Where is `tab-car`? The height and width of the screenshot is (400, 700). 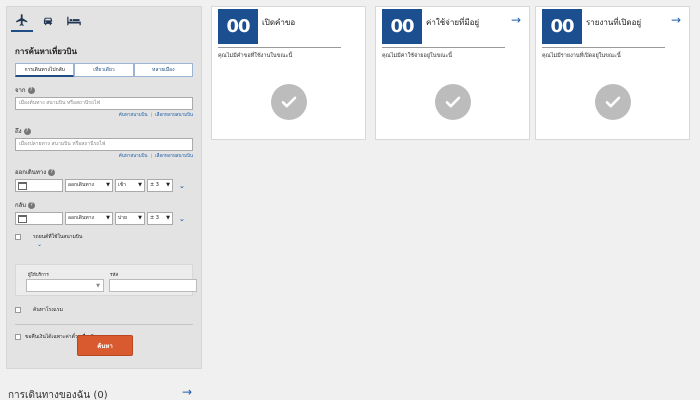 tab-car is located at coordinates (48, 21).